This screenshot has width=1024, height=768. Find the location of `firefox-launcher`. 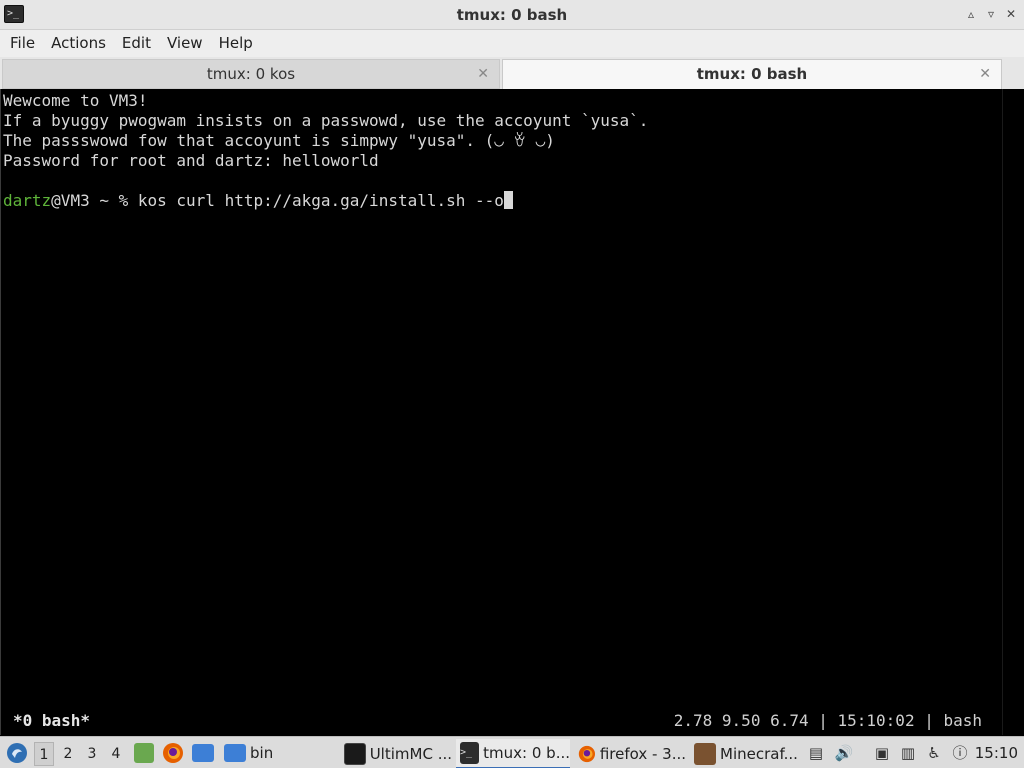

firefox-launcher is located at coordinates (173, 752).